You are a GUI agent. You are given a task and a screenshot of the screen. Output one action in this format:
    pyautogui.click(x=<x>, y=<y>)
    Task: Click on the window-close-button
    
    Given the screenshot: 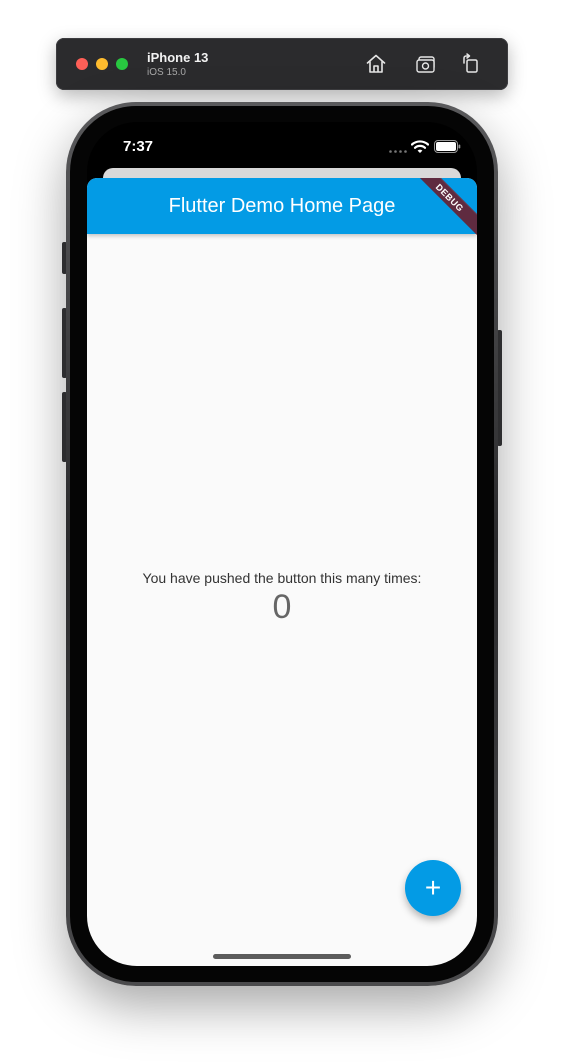 What is the action you would take?
    pyautogui.click(x=82, y=64)
    